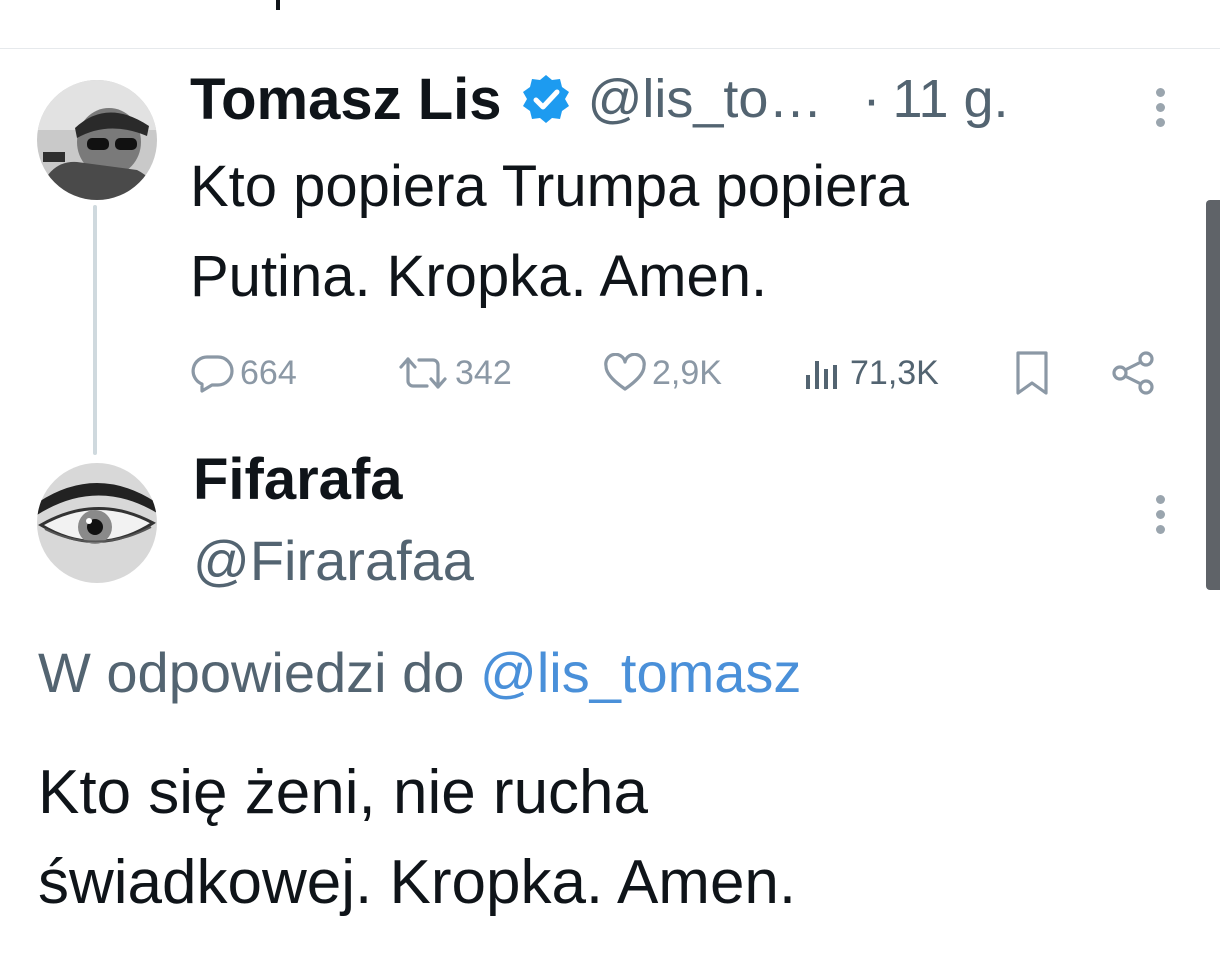  I want to click on tweet-time: 11 g., so click(950, 99).